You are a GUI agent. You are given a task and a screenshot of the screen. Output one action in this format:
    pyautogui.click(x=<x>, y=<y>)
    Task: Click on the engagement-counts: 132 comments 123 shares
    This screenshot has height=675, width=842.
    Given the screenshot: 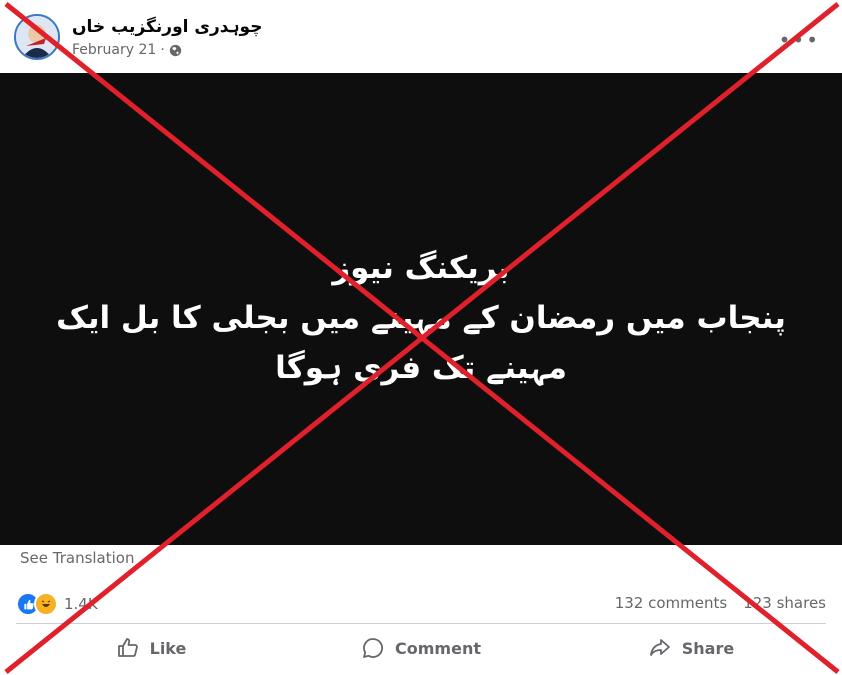 What is the action you would take?
    pyautogui.click(x=720, y=603)
    